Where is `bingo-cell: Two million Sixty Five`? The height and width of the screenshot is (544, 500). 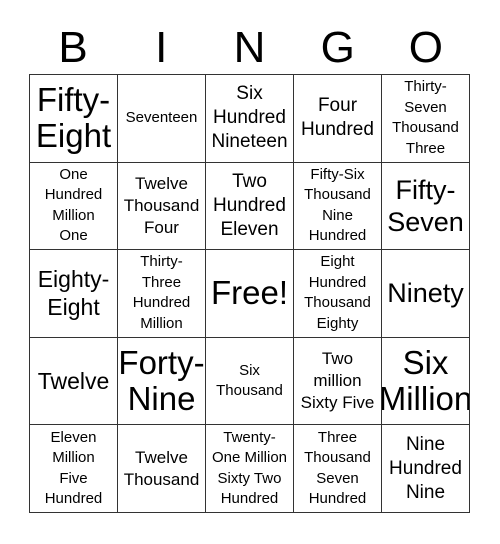 bingo-cell: Two million Sixty Five is located at coordinates (338, 381).